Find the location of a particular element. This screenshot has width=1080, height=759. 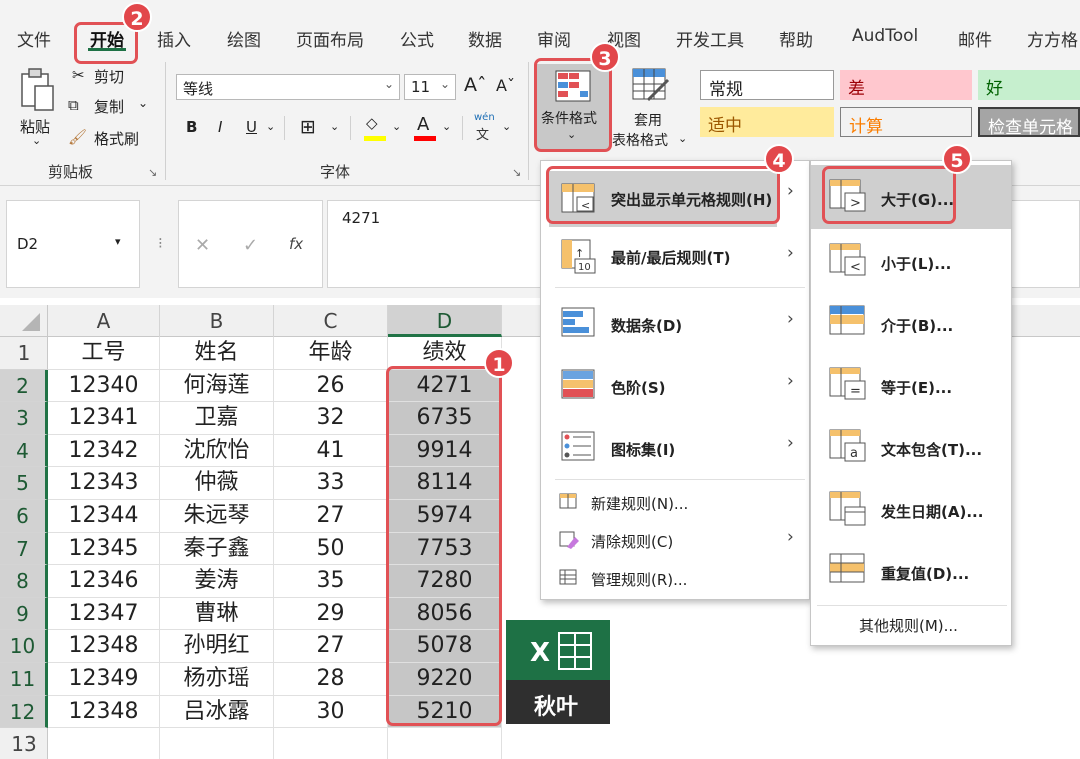

cell-name: 姜涛 is located at coordinates (217, 581).